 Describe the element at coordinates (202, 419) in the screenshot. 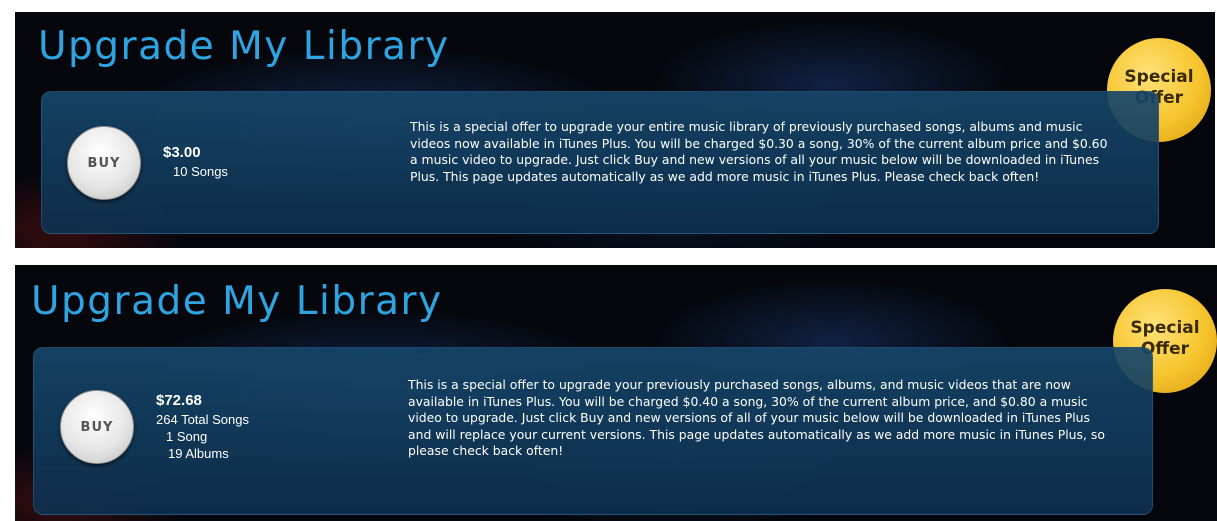

I see `total-songs-count: 264 Total Songs` at that location.